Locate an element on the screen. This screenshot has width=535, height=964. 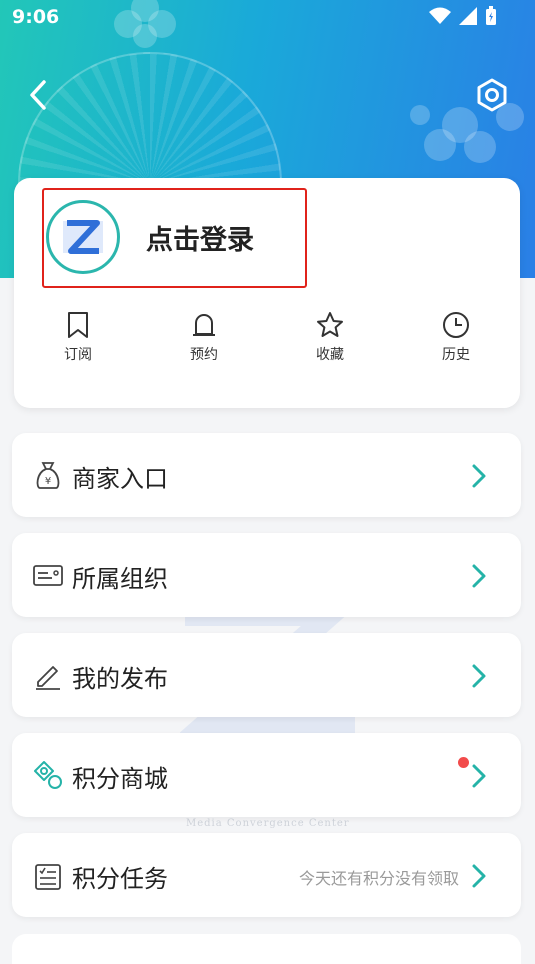
quick-action-label: 订阅 is located at coordinates (78, 355).